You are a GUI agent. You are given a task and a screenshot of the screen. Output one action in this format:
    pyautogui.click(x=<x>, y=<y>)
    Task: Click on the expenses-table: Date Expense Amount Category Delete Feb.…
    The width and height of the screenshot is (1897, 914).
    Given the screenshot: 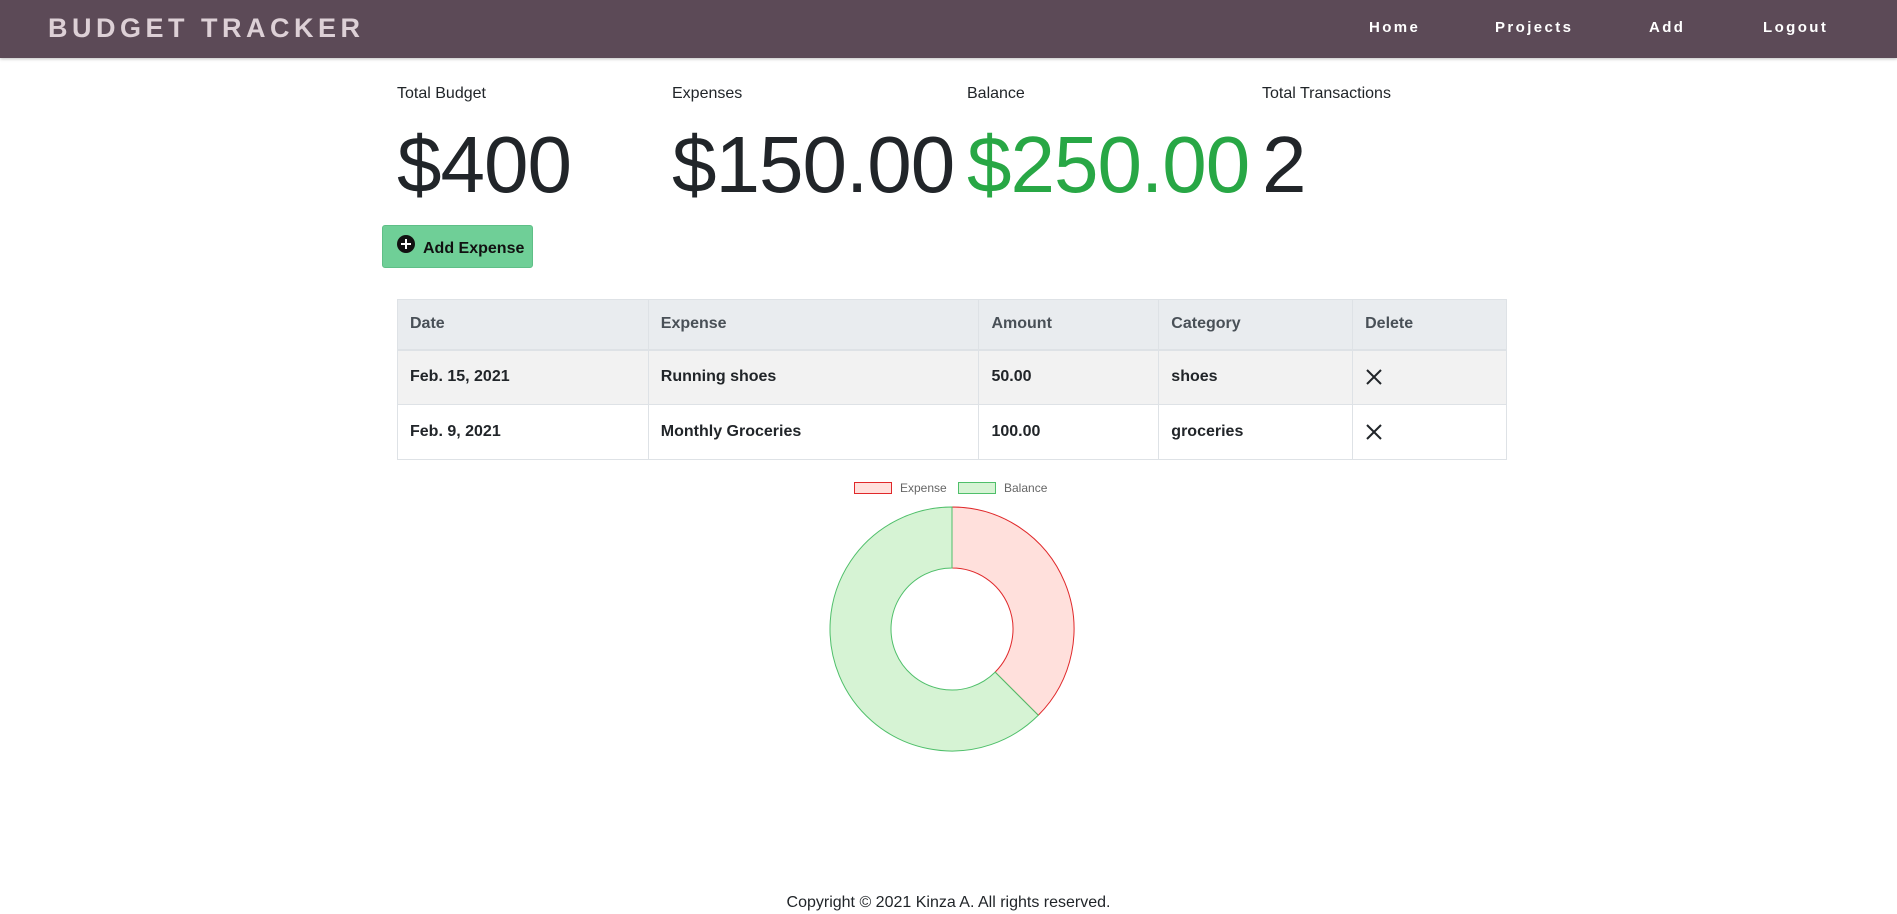 What is the action you would take?
    pyautogui.click(x=952, y=379)
    